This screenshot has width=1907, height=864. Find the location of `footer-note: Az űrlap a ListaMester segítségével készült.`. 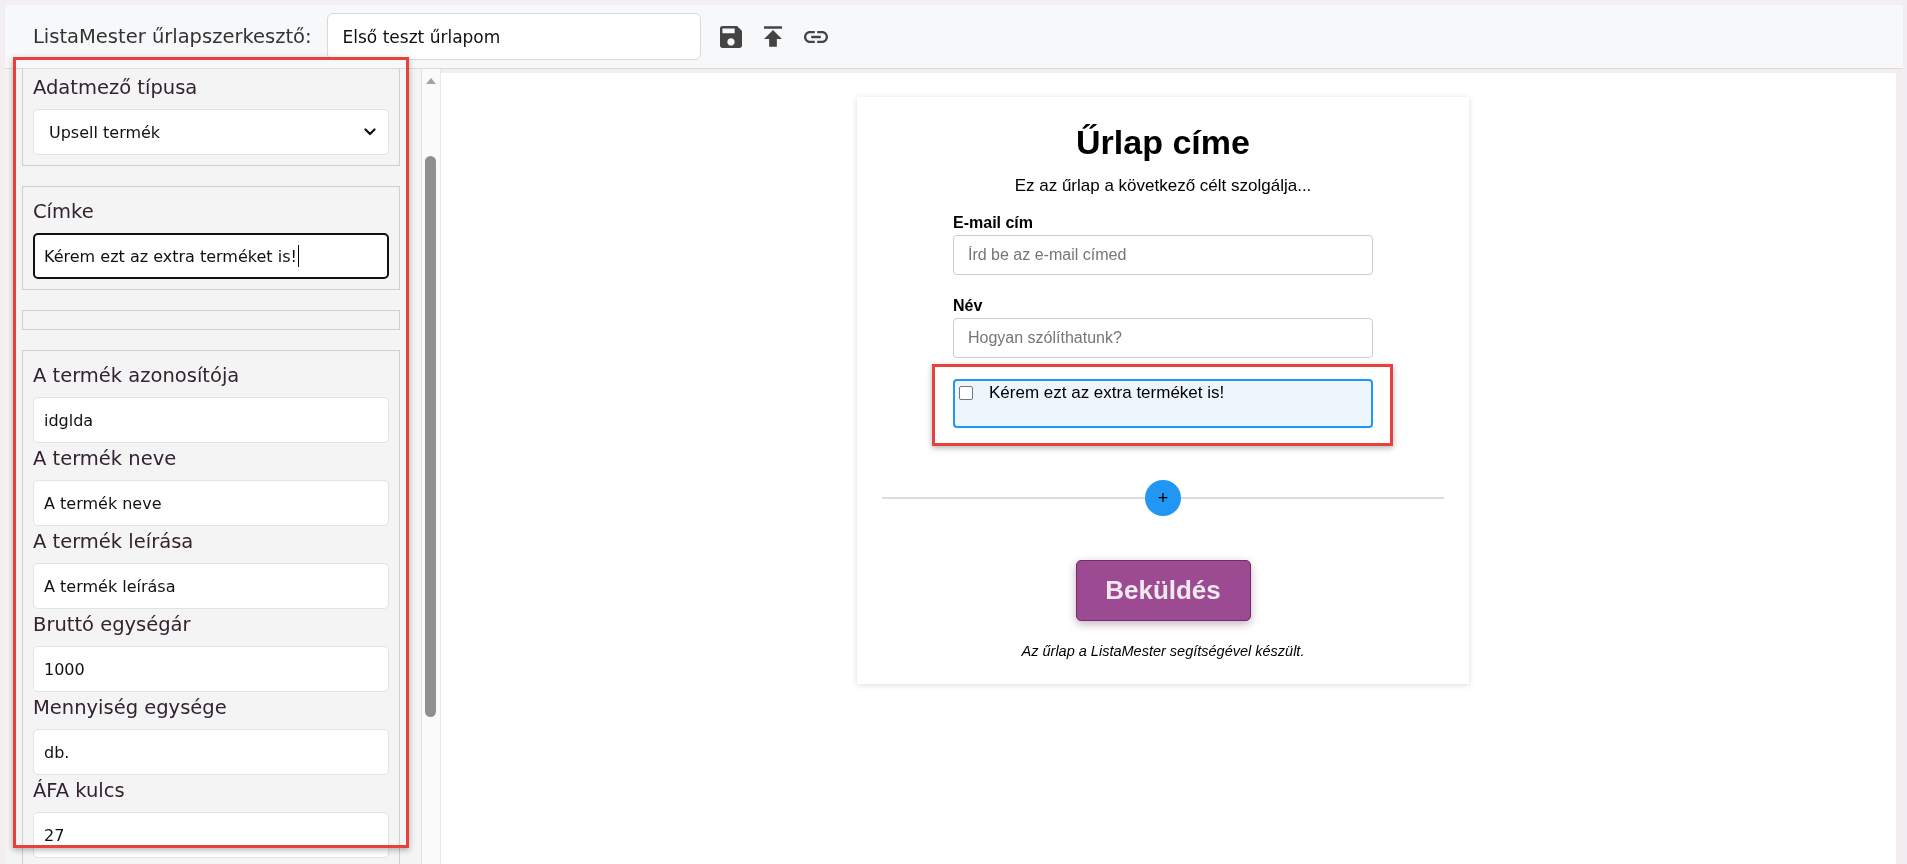

footer-note: Az űrlap a ListaMester segítségével készült. is located at coordinates (1163, 651).